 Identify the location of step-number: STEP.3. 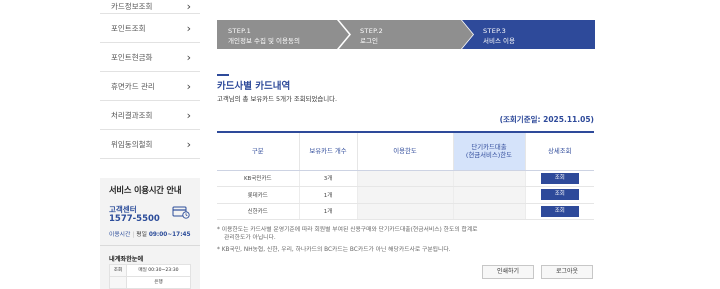
(495, 31).